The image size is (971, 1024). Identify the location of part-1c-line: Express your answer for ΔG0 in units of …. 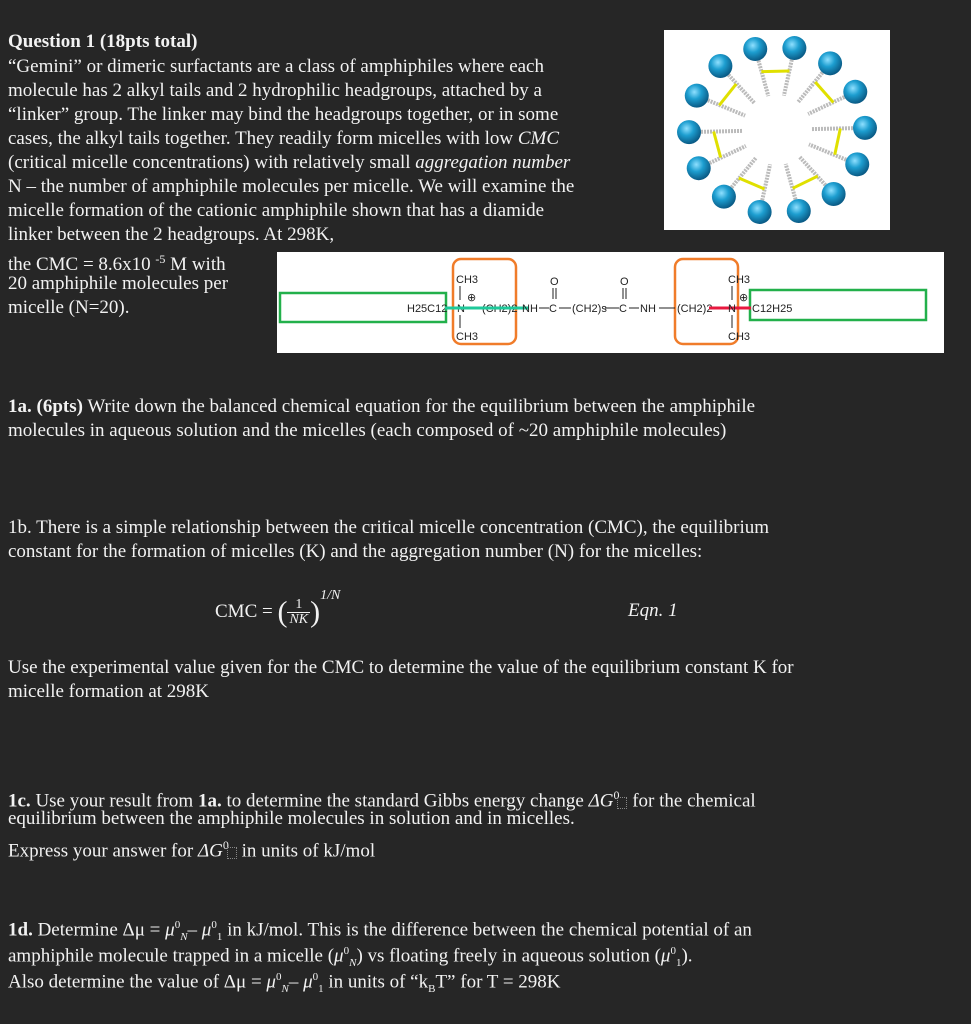
(192, 850).